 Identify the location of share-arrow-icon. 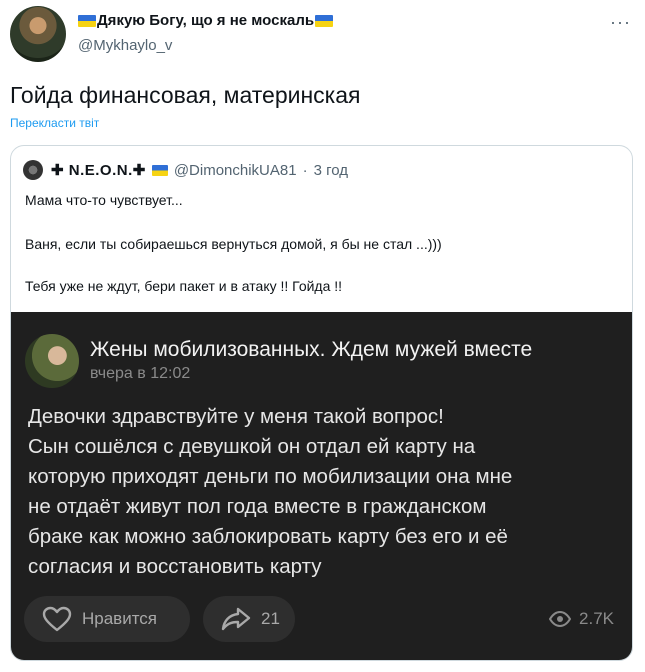
(236, 619).